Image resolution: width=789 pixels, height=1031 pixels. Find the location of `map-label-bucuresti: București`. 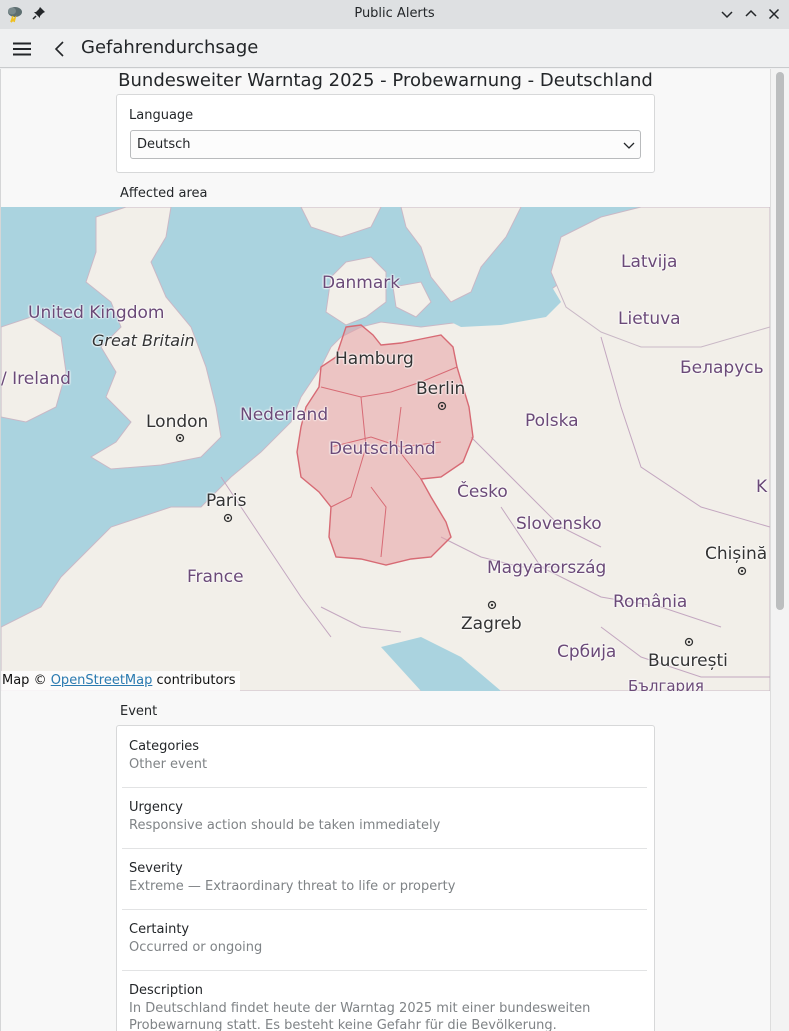

map-label-bucuresti: București is located at coordinates (688, 661).